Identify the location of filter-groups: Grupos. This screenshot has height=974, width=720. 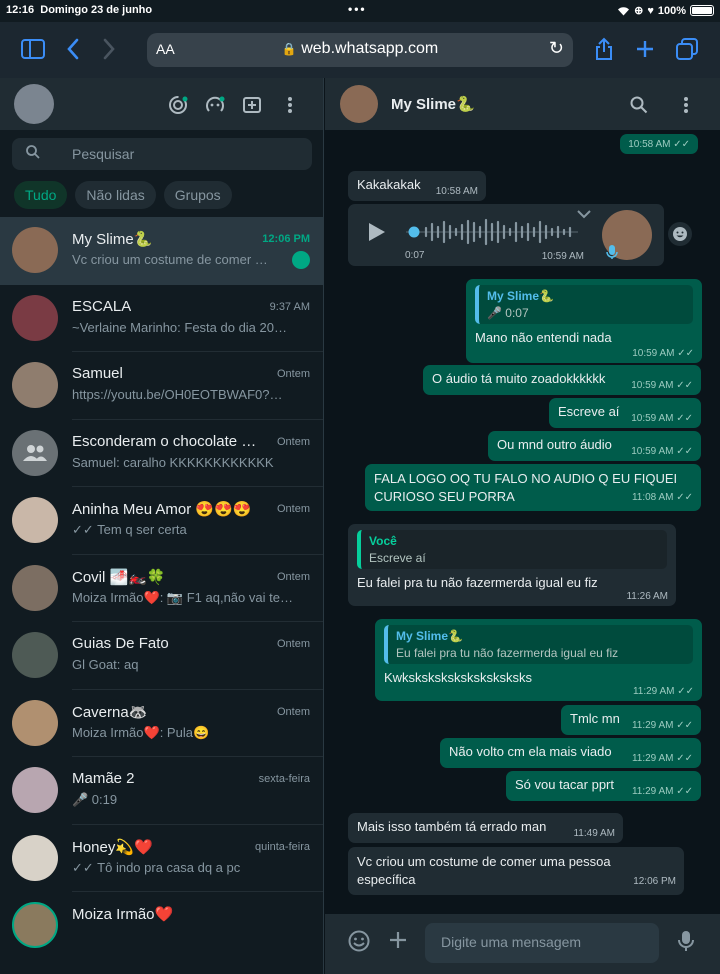
(197, 195).